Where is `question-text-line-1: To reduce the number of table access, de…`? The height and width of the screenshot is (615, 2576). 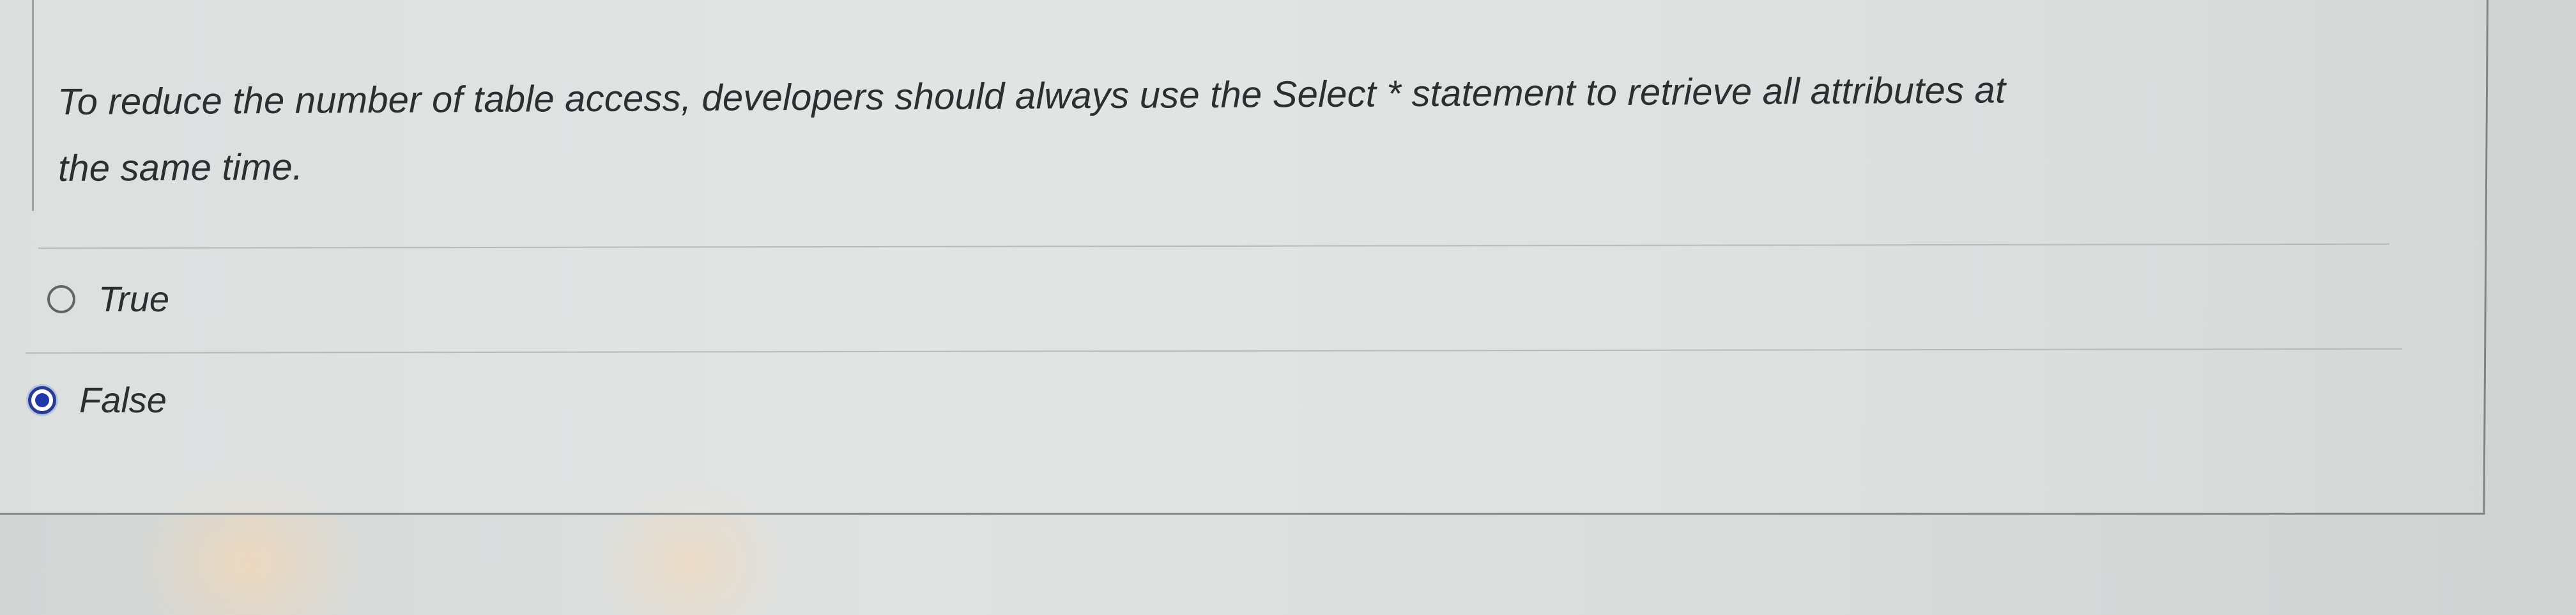
question-text-line-1: To reduce the number of table access, de… is located at coordinates (1031, 96).